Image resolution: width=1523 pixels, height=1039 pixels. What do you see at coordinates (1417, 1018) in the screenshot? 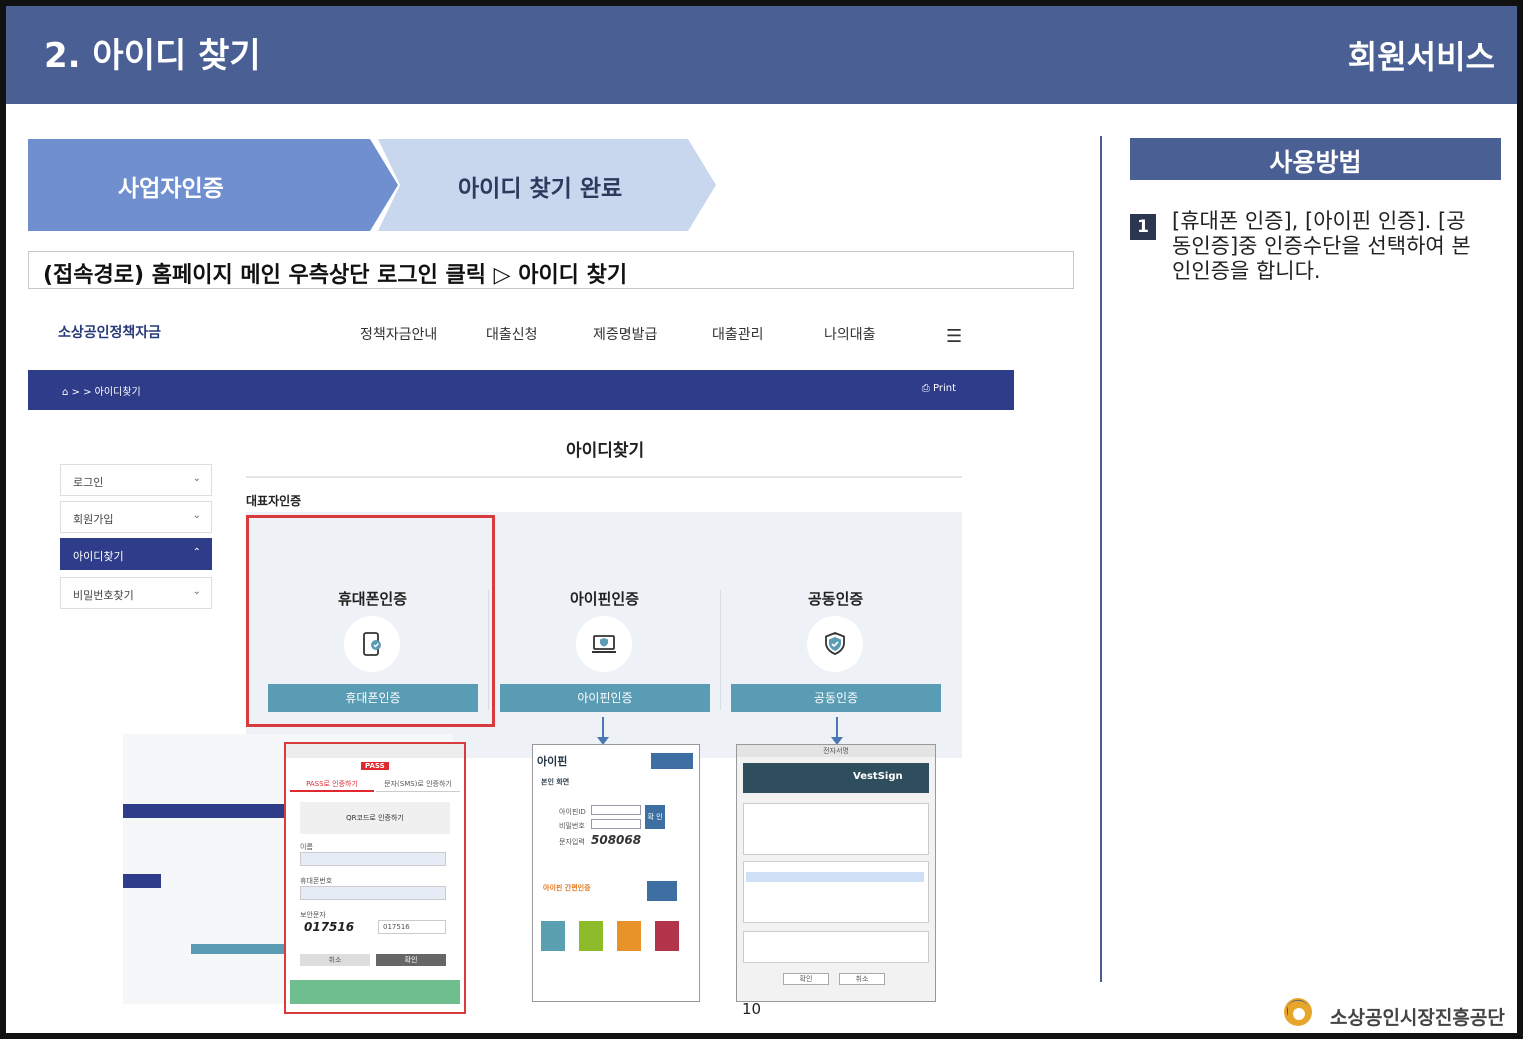
I see `org-name: 소상공인시장진흥공단` at bounding box center [1417, 1018].